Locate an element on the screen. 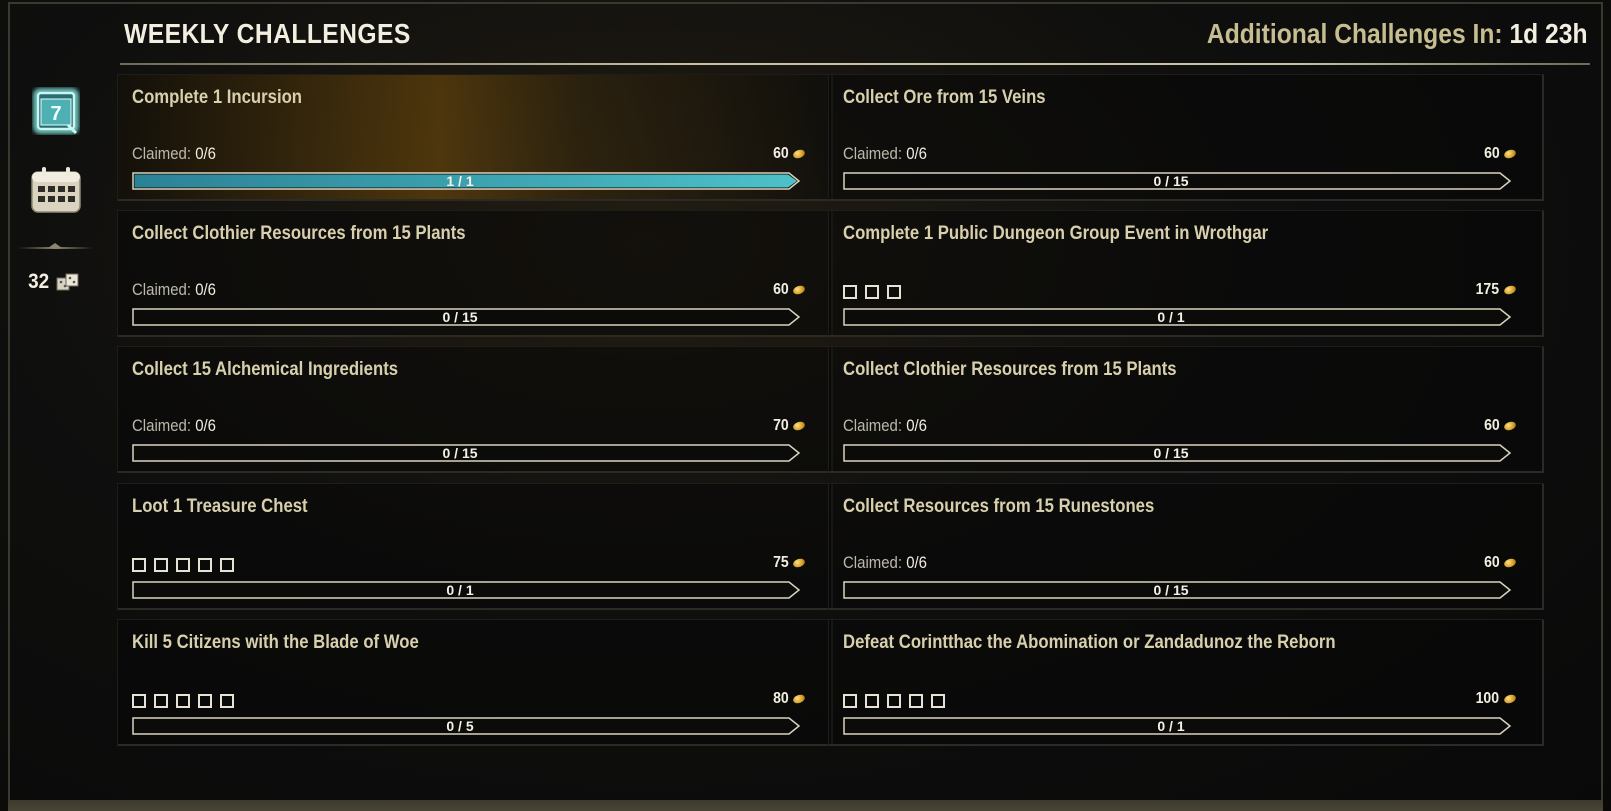 This screenshot has width=1611, height=811. progress-bar: 0 / 5 is located at coordinates (466, 726).